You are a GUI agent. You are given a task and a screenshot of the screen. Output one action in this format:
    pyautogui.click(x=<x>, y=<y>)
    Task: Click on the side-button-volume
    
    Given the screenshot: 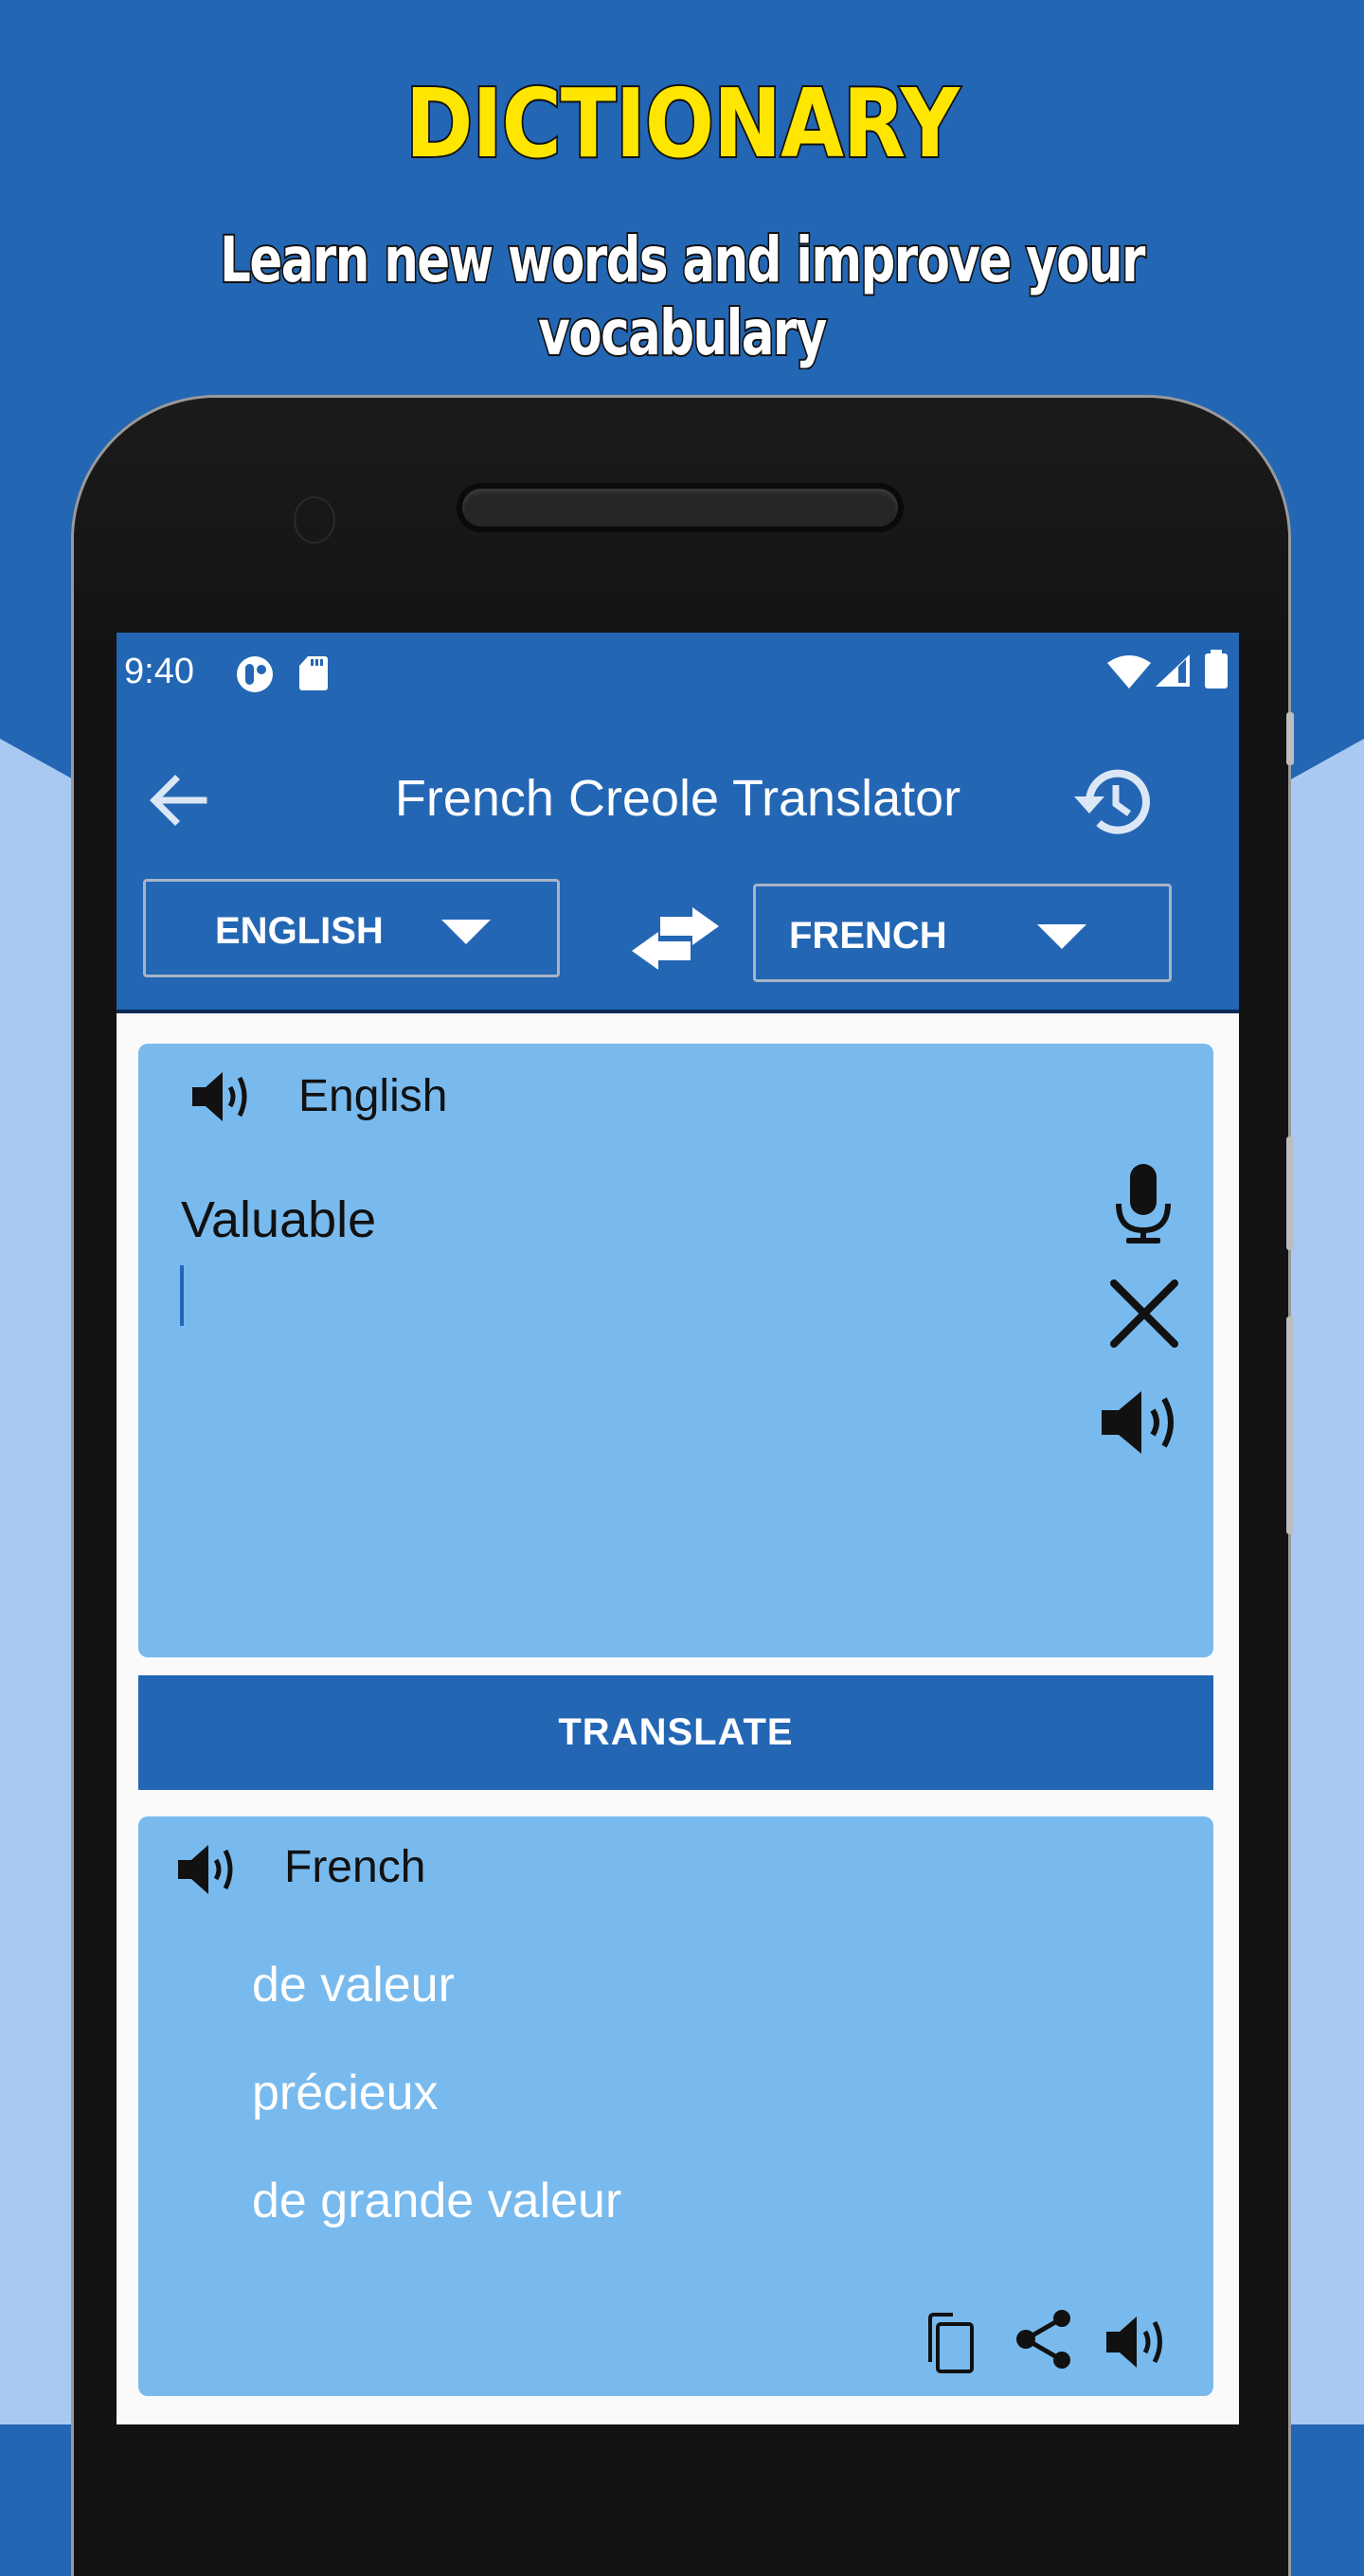 What is the action you would take?
    pyautogui.click(x=1290, y=1193)
    